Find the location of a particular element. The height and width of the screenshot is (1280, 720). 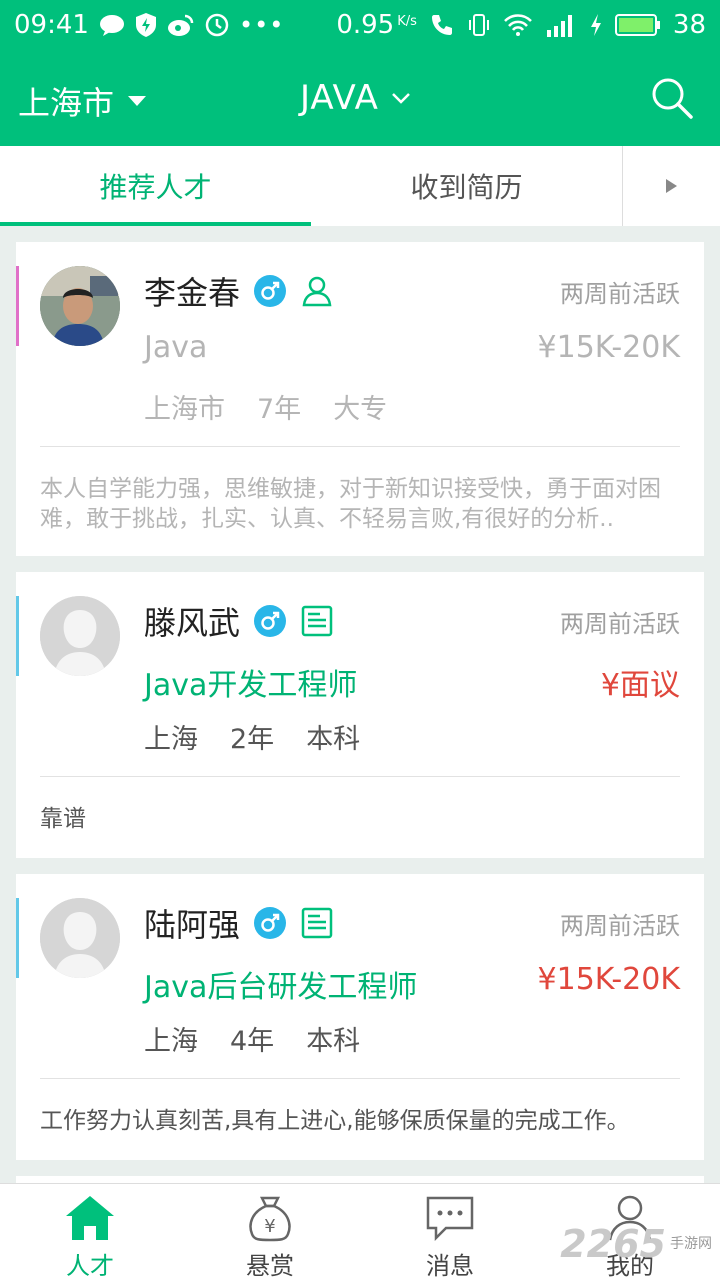

nav-talent: 人才 is located at coordinates (90, 1232).